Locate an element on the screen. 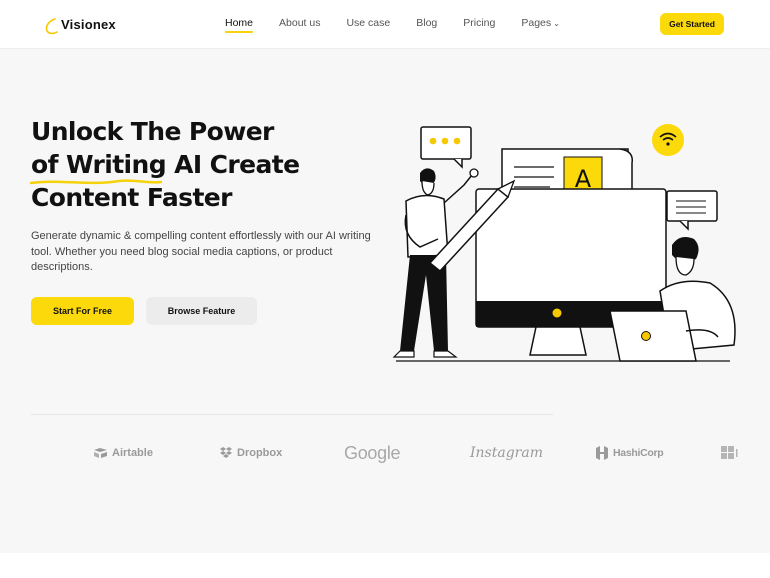 The height and width of the screenshot is (578, 770). section-divider is located at coordinates (292, 414).